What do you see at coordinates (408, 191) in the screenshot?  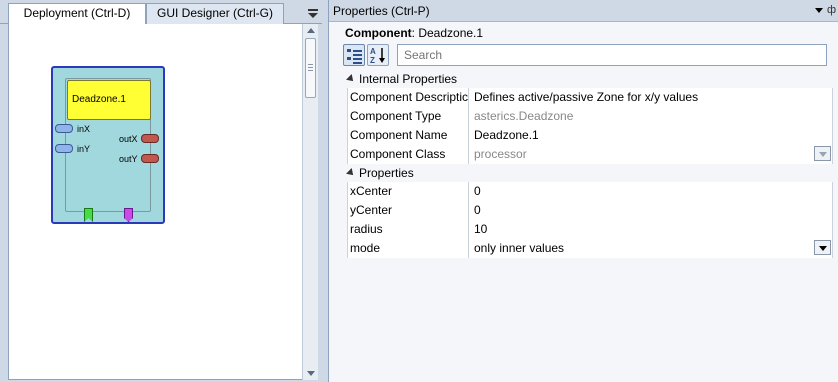 I see `property-name: xCenter` at bounding box center [408, 191].